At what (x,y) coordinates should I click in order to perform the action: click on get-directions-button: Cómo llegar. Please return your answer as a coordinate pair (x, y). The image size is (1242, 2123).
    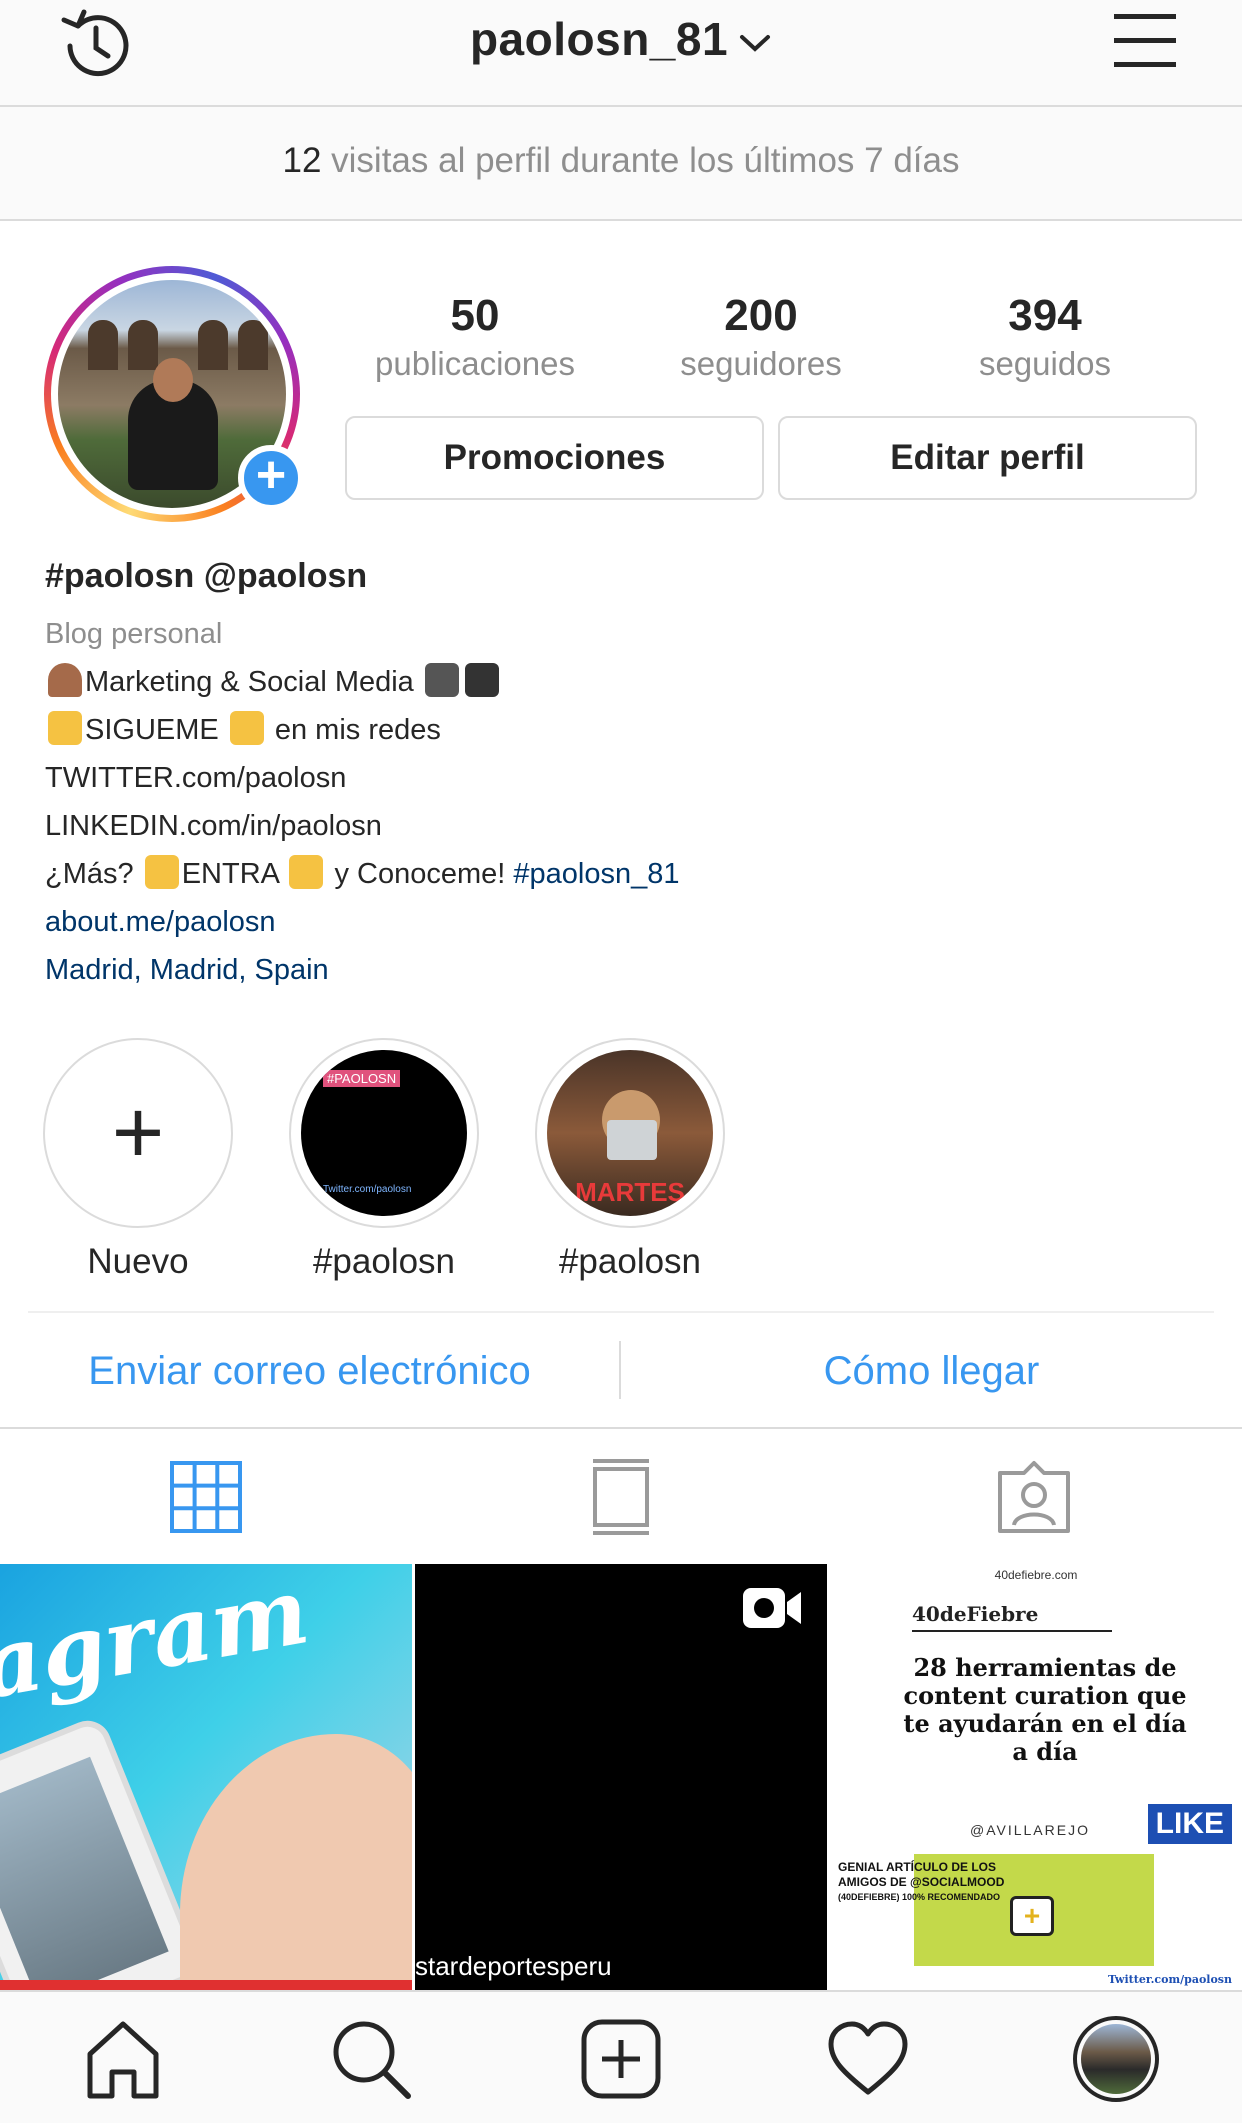
    Looking at the image, I should click on (931, 1371).